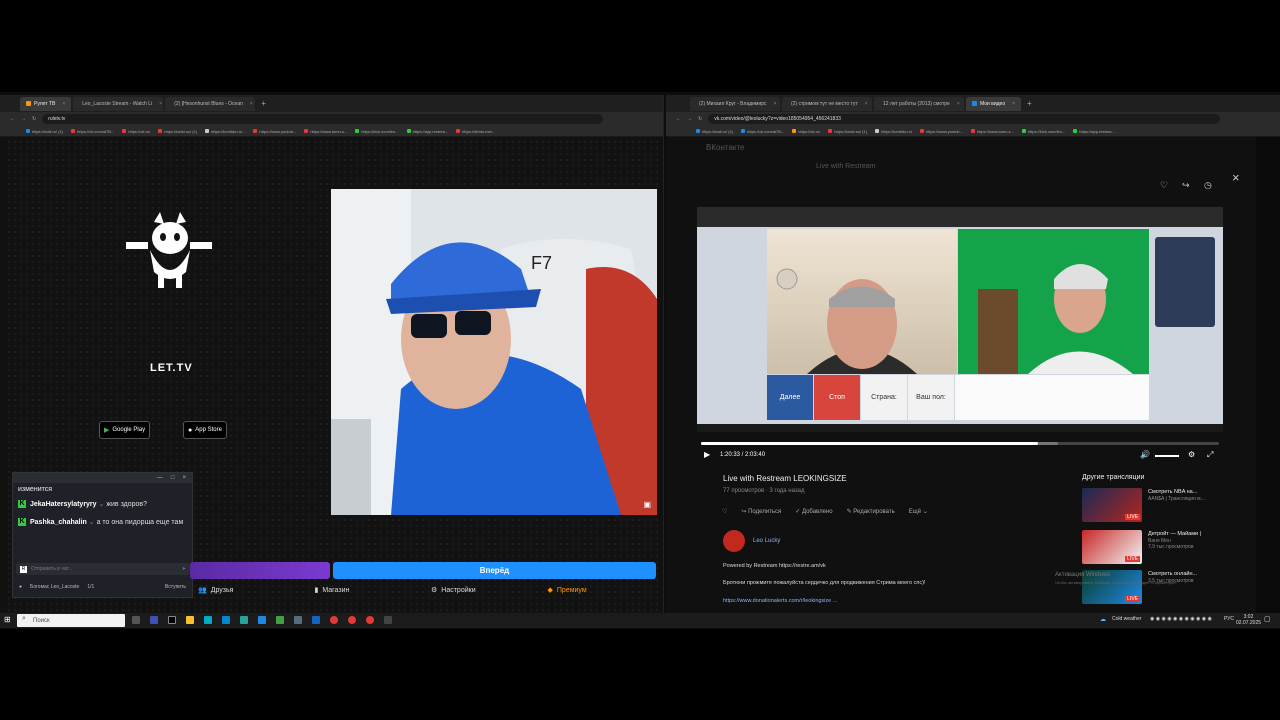 This screenshot has height=720, width=1280. I want to click on more-button: Ещё ⌄, so click(918, 511).